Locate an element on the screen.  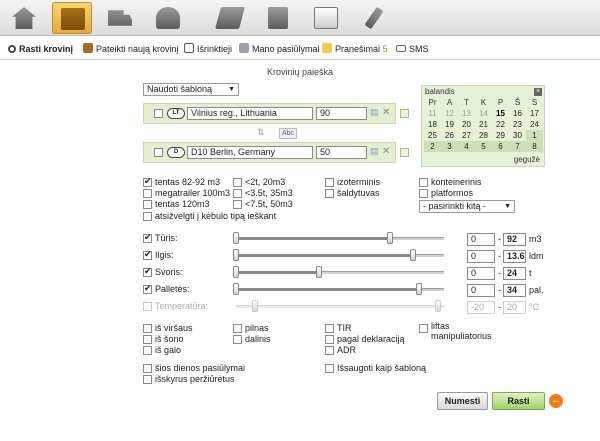
checkbox-save-template is located at coordinates (329, 368).